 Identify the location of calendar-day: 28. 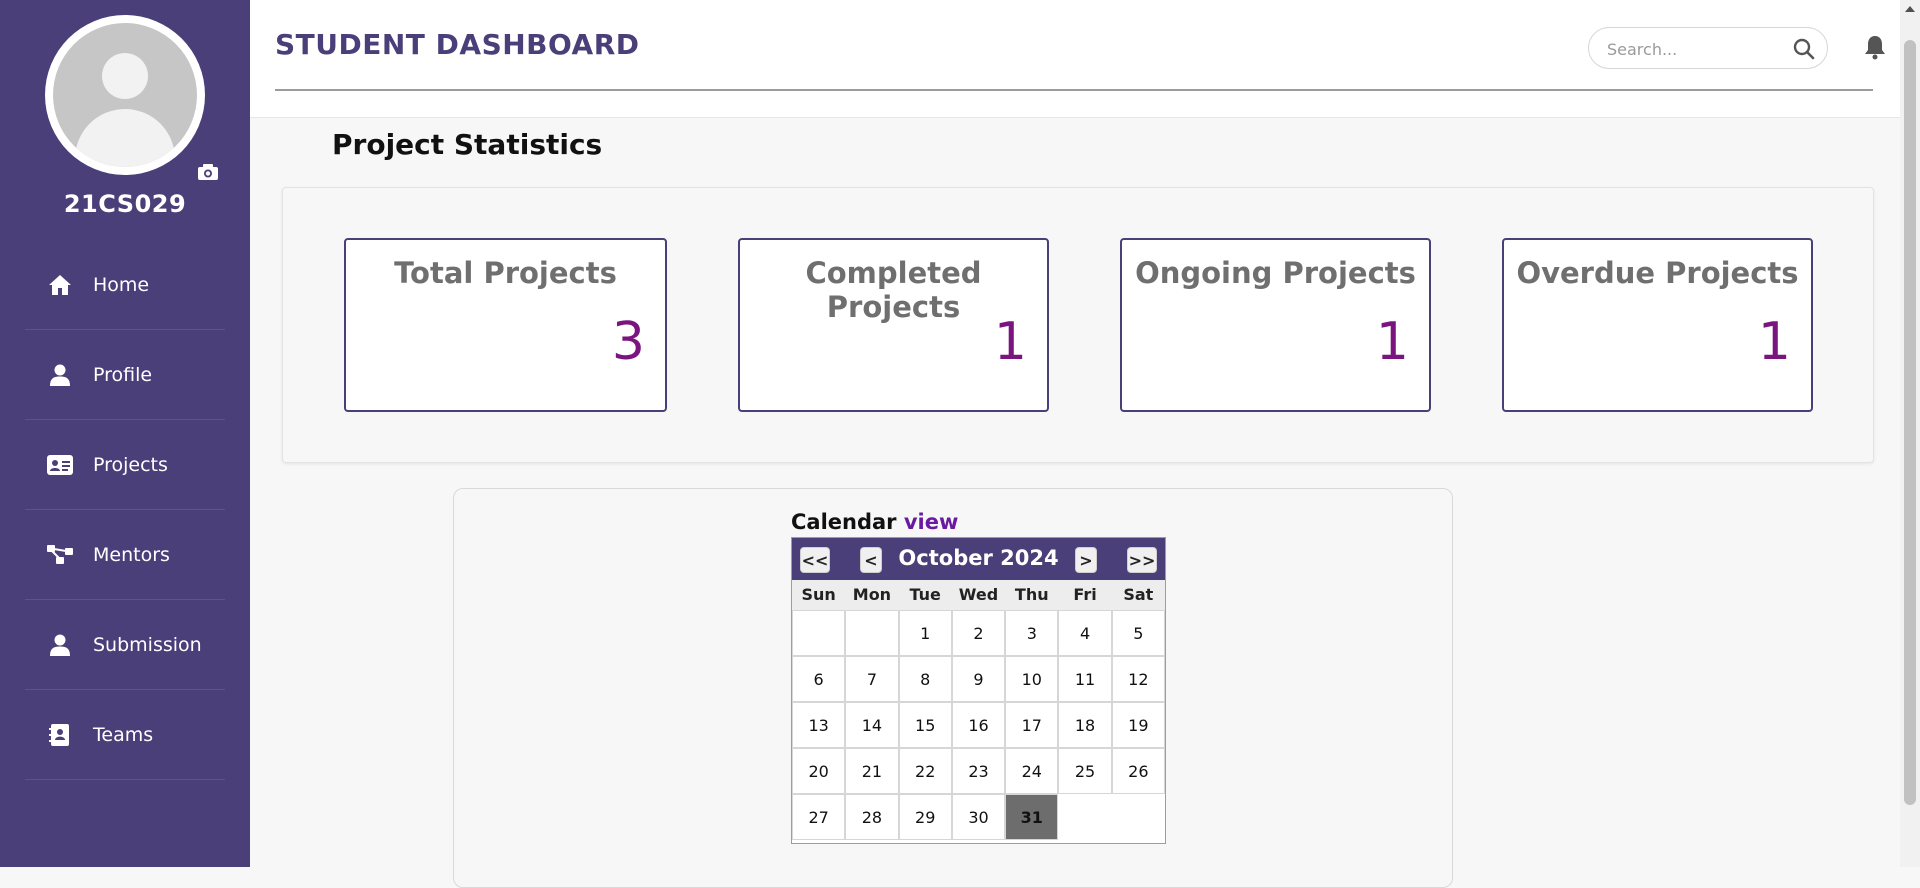
(872, 817).